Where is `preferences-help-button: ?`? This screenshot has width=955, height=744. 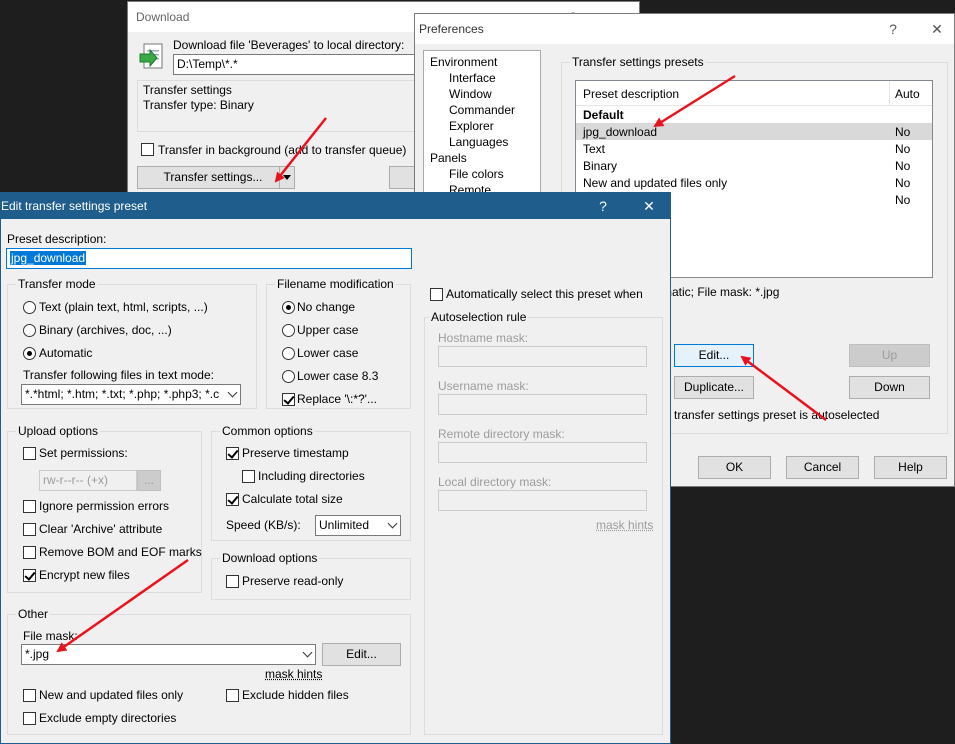 preferences-help-button: ? is located at coordinates (893, 29).